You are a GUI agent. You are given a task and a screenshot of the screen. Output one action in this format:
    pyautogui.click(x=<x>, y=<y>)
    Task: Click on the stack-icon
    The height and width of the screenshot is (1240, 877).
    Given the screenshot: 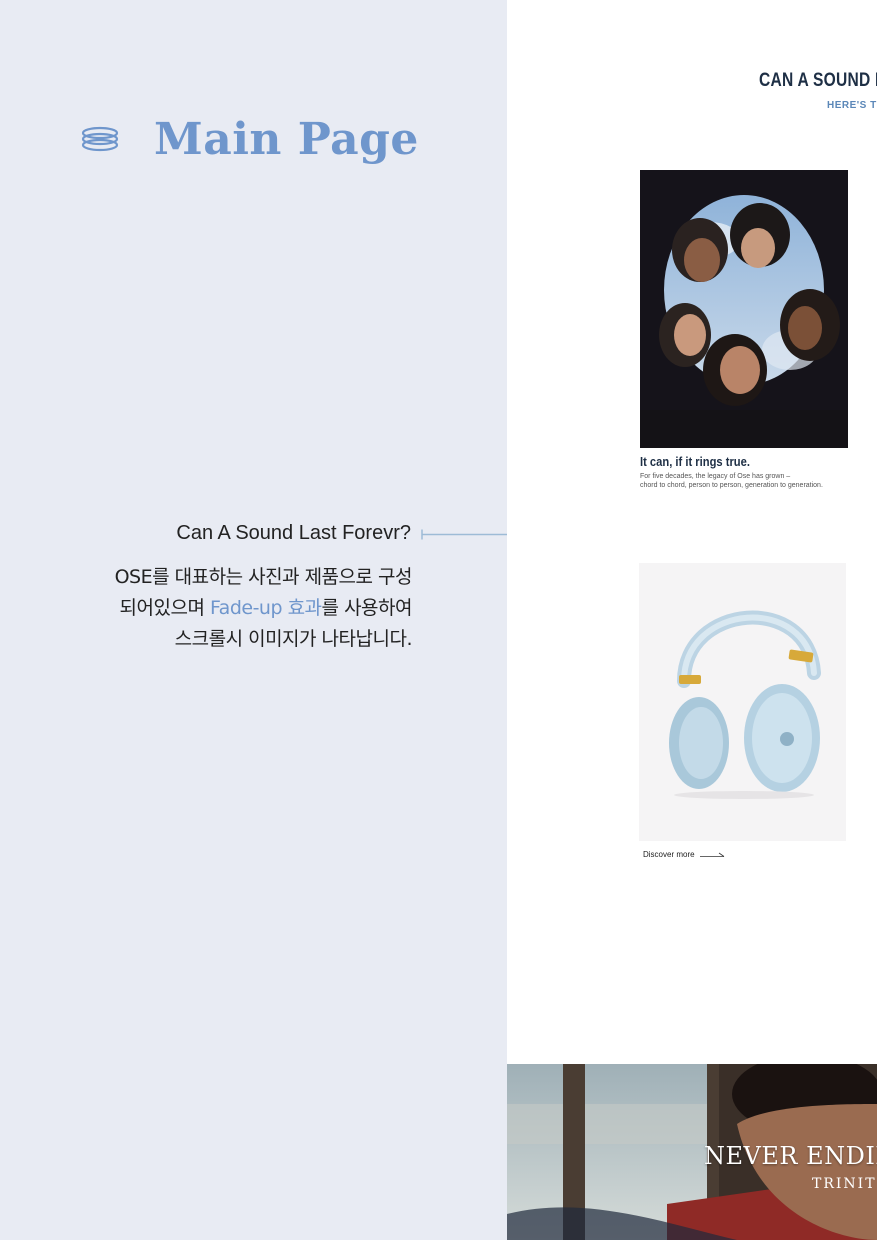 What is the action you would take?
    pyautogui.click(x=100, y=139)
    